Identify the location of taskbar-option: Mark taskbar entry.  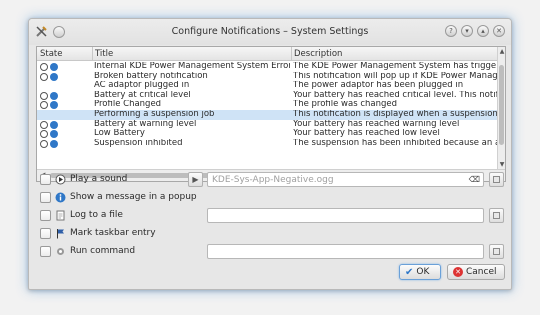
(98, 233).